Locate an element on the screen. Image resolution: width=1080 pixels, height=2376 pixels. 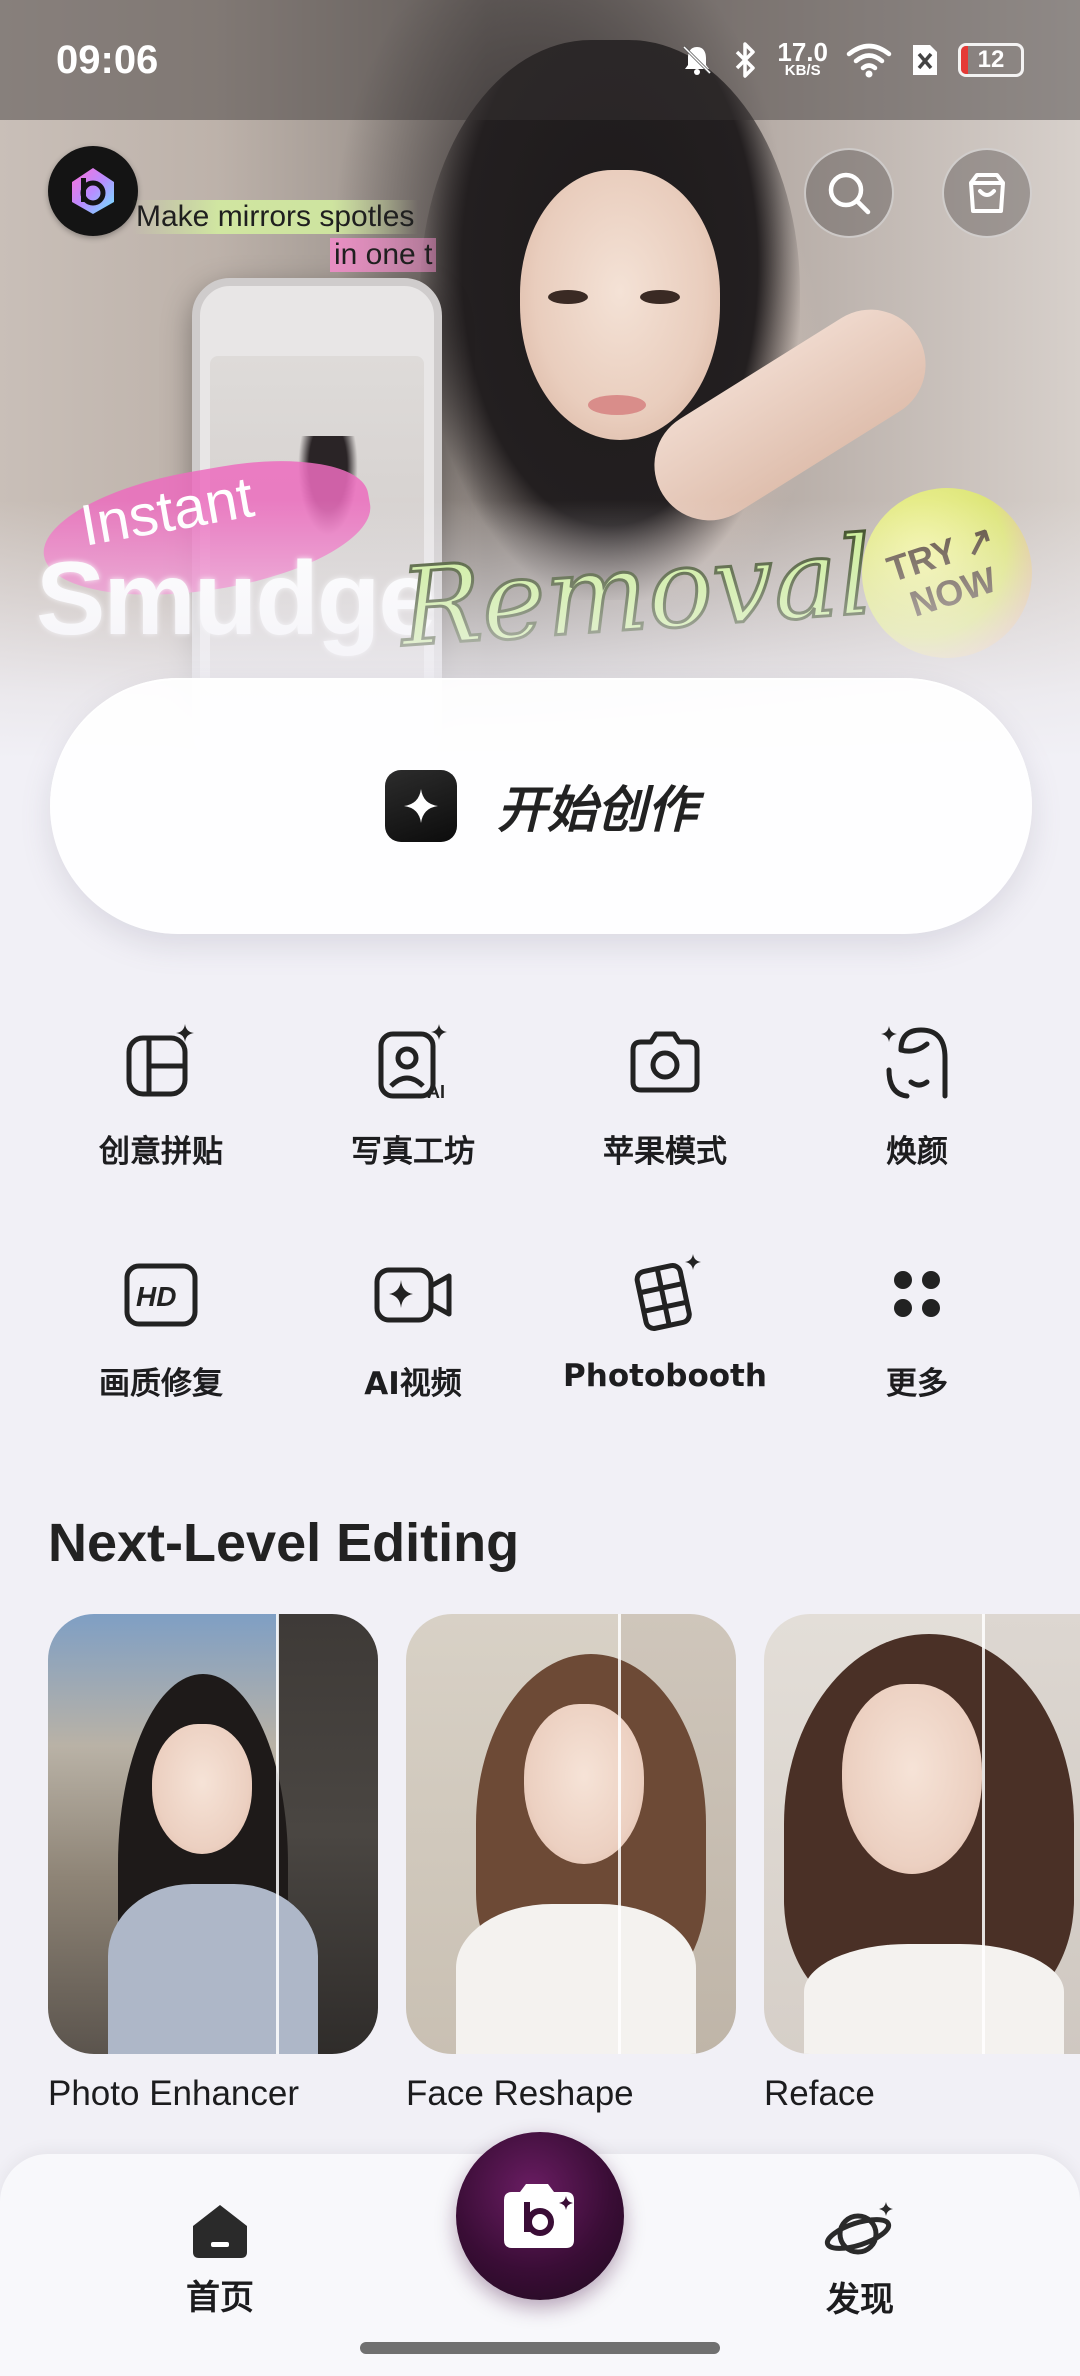
bluetooth-icon is located at coordinates (746, 60).